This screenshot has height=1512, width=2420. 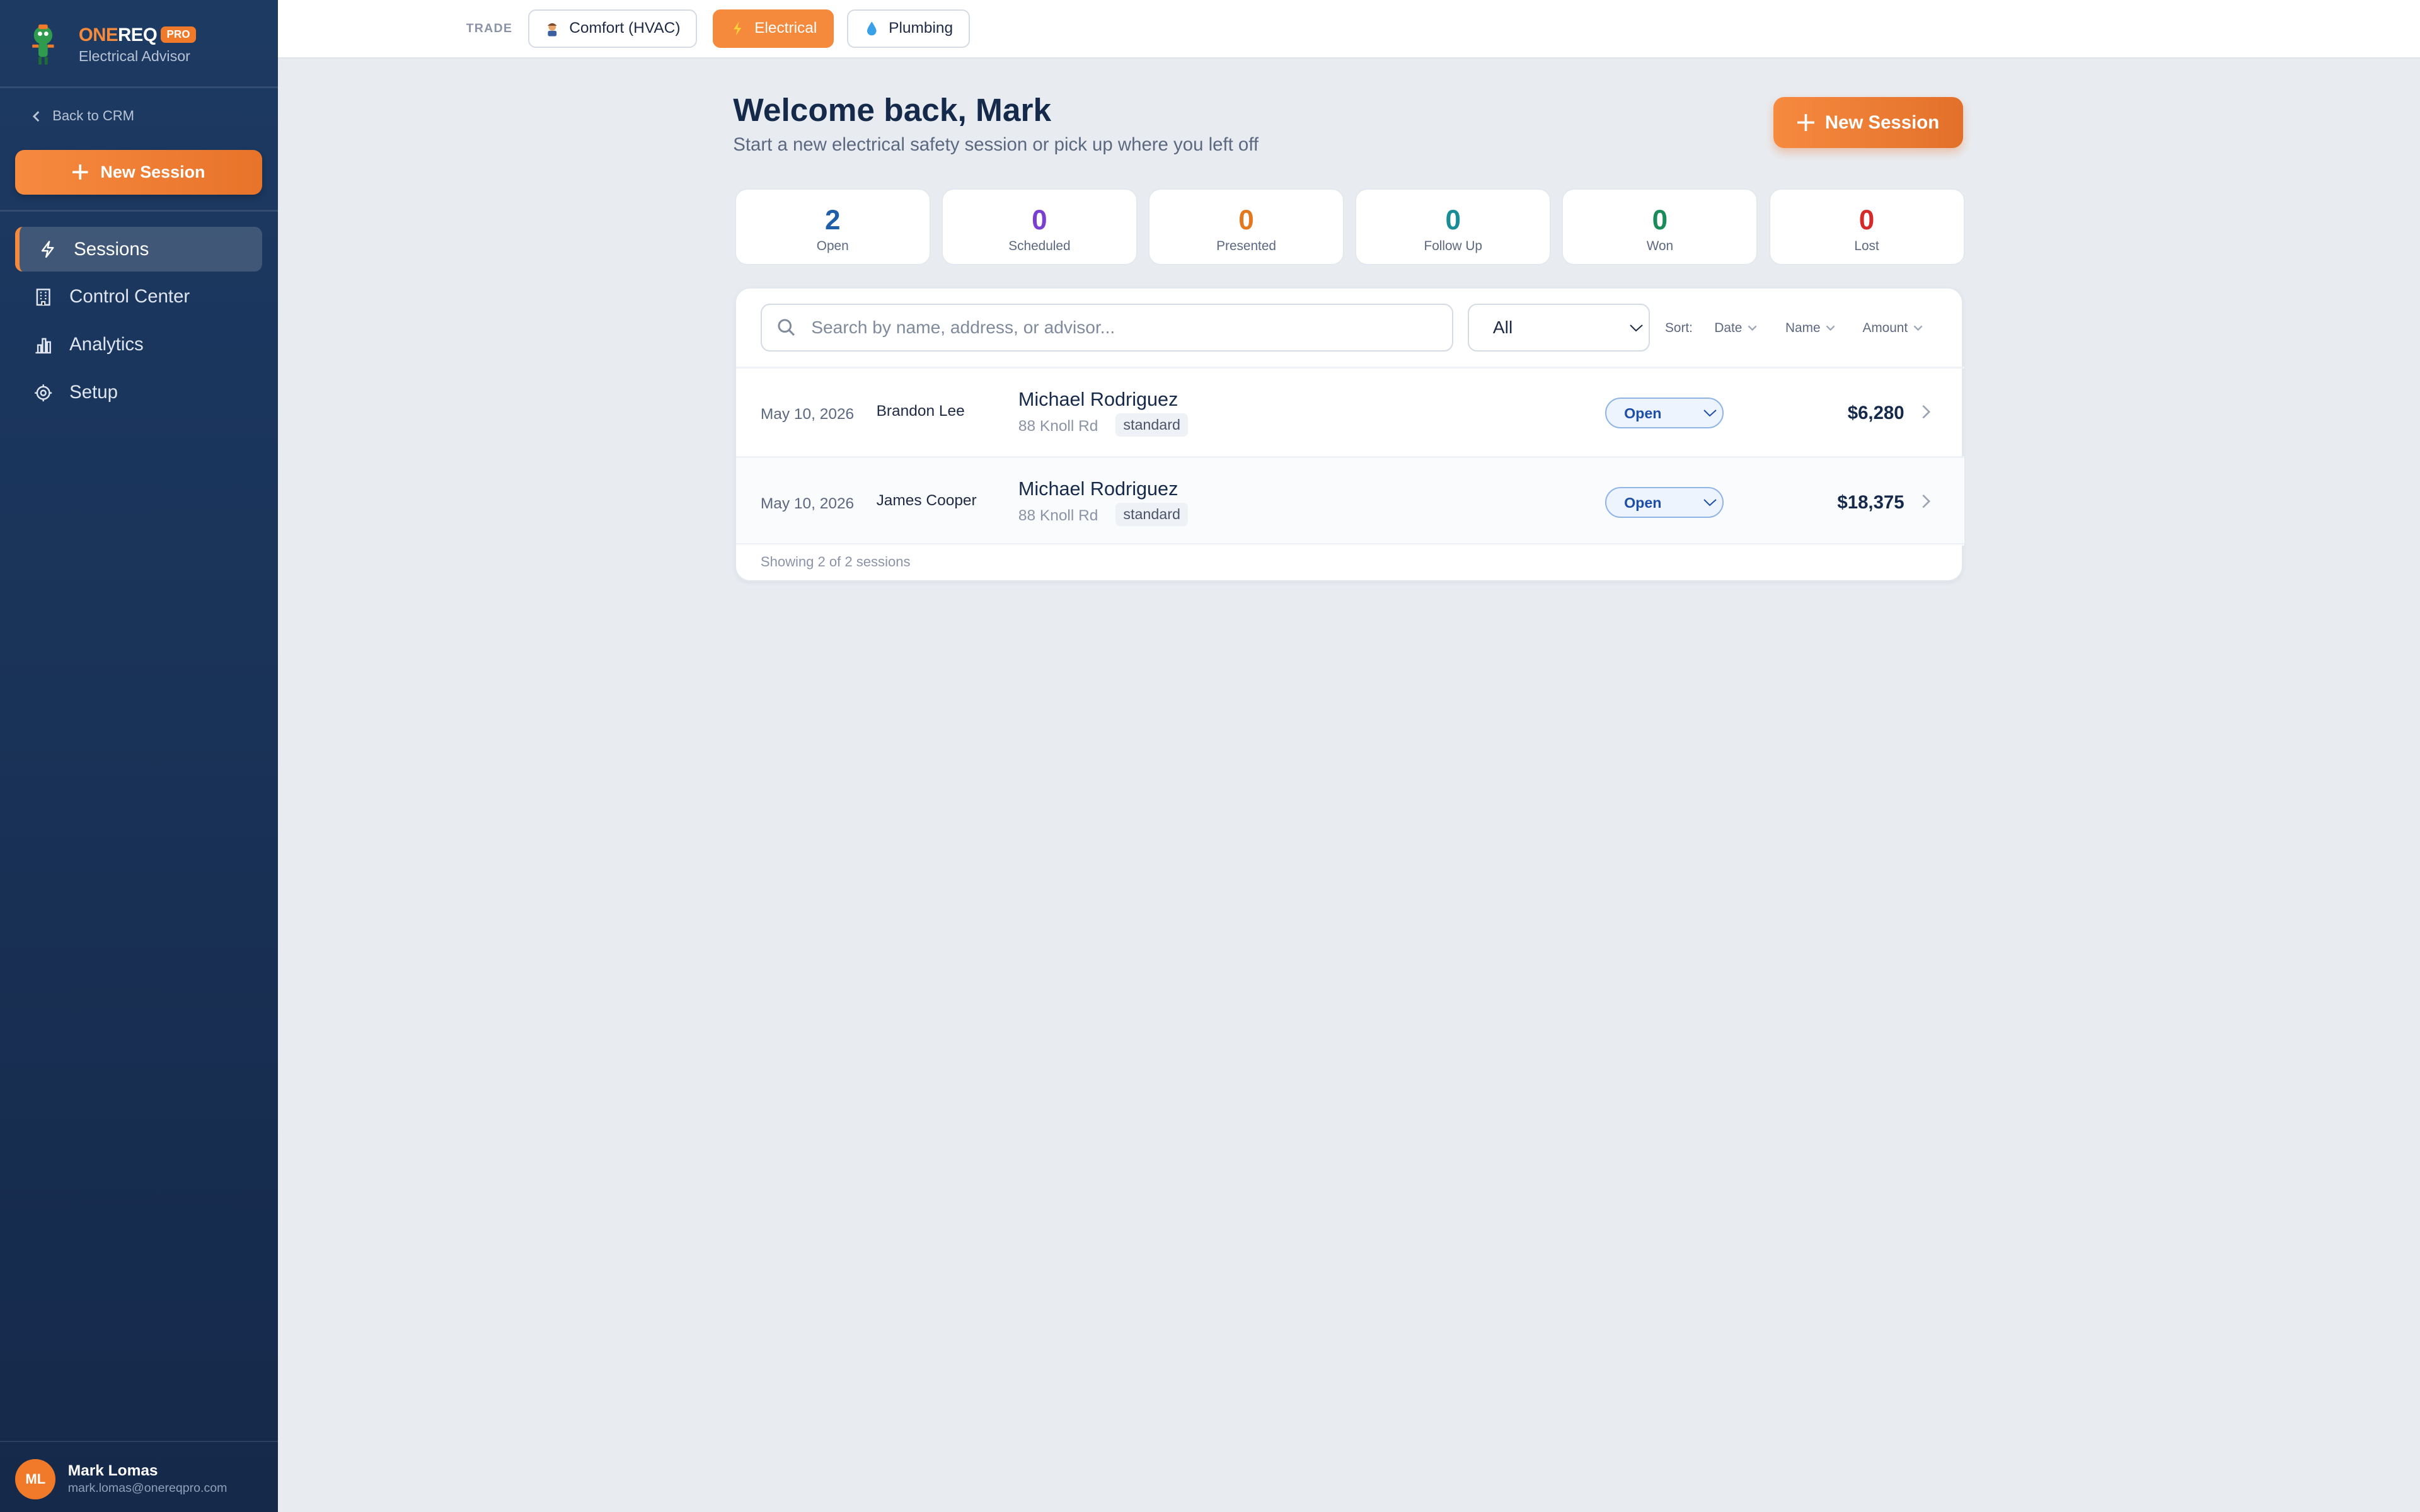 I want to click on brand-name: ONEREQ, so click(x=118, y=35).